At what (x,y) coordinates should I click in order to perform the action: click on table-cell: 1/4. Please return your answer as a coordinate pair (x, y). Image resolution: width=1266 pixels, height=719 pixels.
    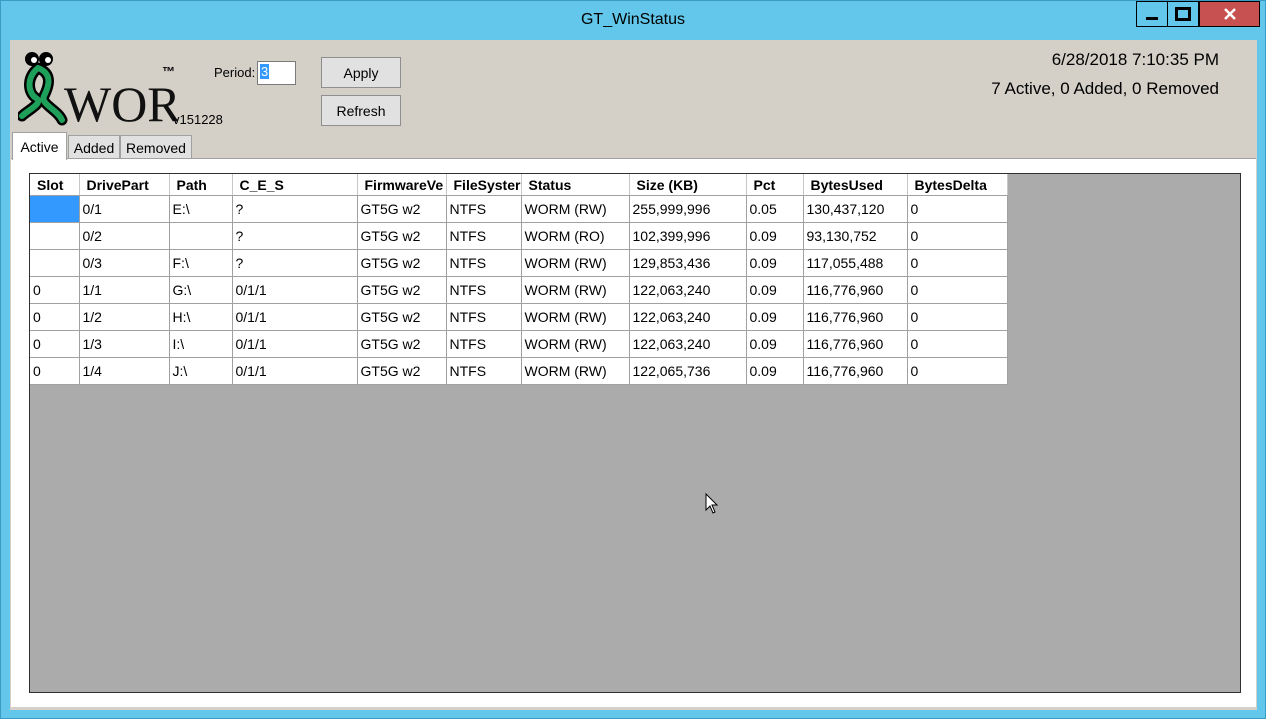
    Looking at the image, I should click on (124, 371).